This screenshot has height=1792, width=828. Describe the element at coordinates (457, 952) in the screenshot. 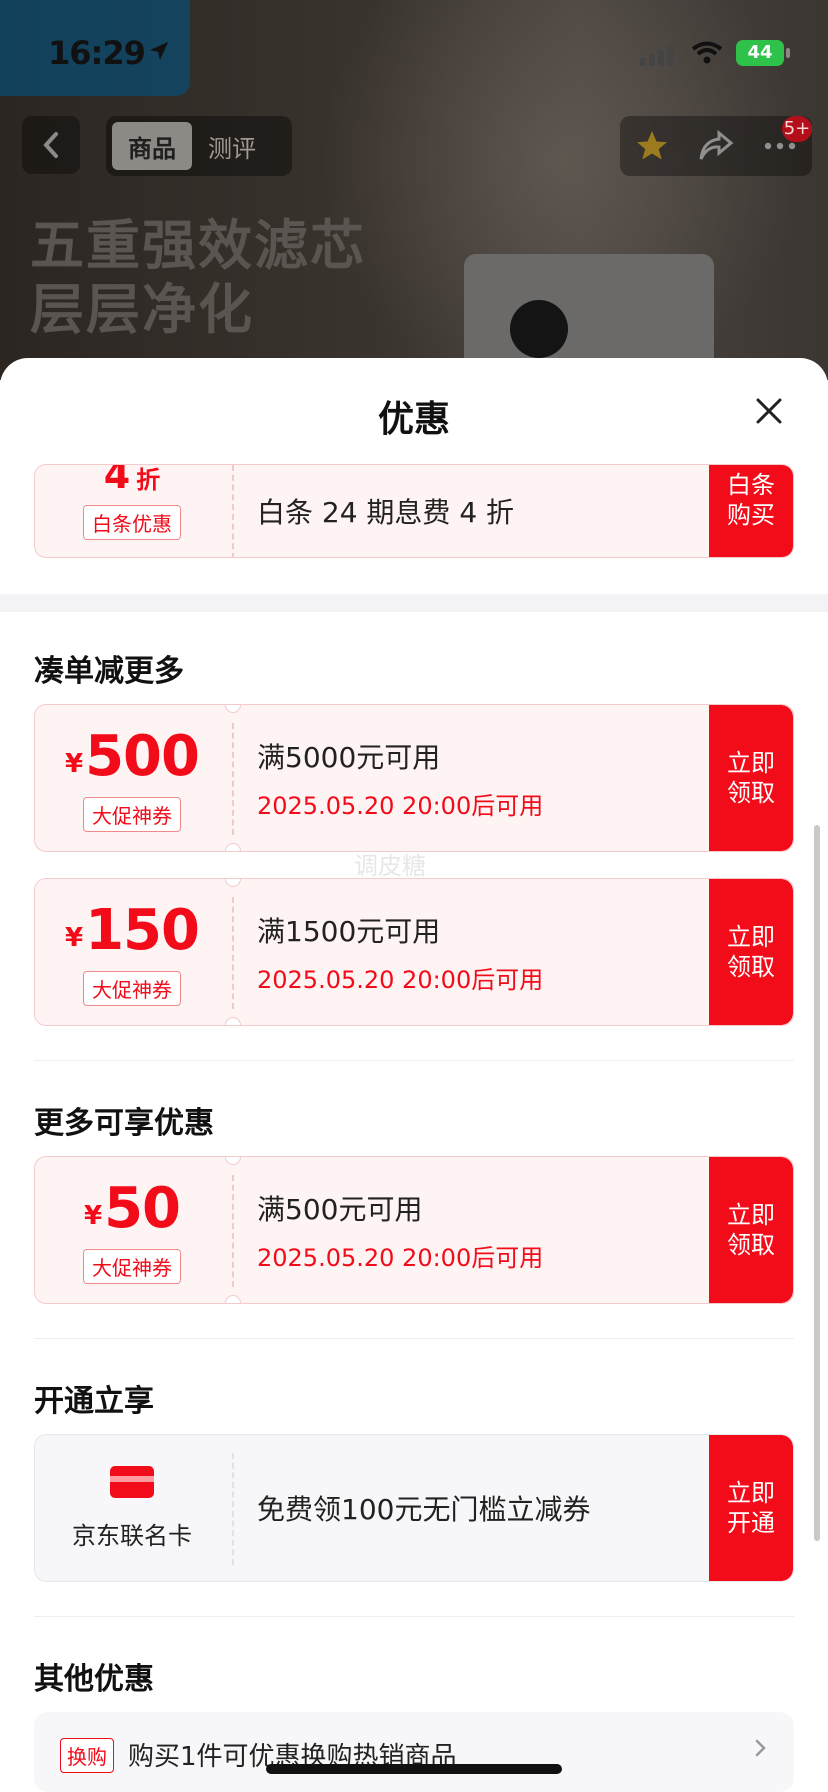

I see `coupon-info: 满1500元可用 2025.05.20 20:00后可用` at that location.